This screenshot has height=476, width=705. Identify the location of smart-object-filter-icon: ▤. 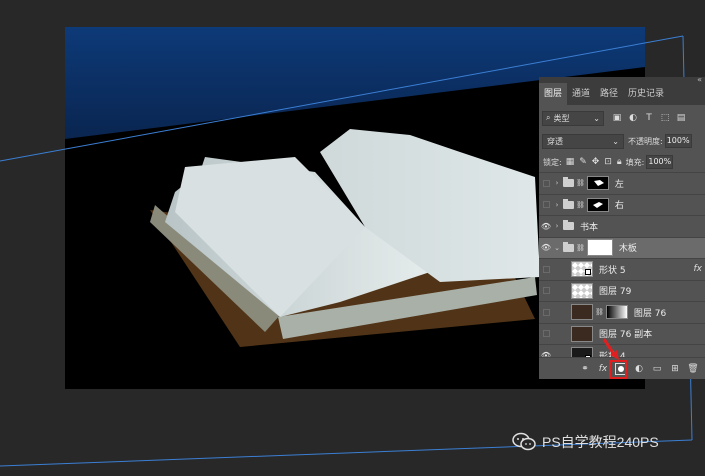
(681, 118).